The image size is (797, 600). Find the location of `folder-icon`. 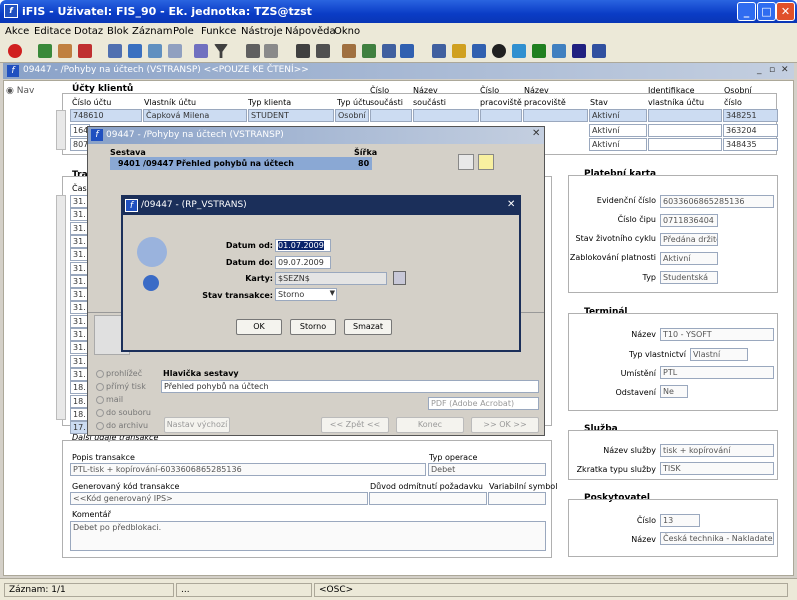

folder-icon is located at coordinates (486, 162).